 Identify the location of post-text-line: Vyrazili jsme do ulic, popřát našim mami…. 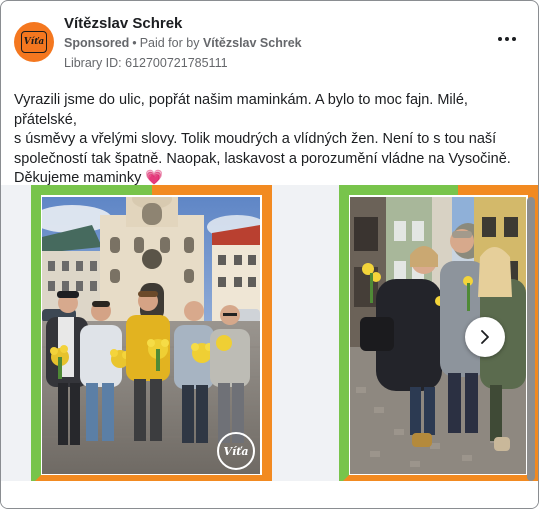
(241, 110).